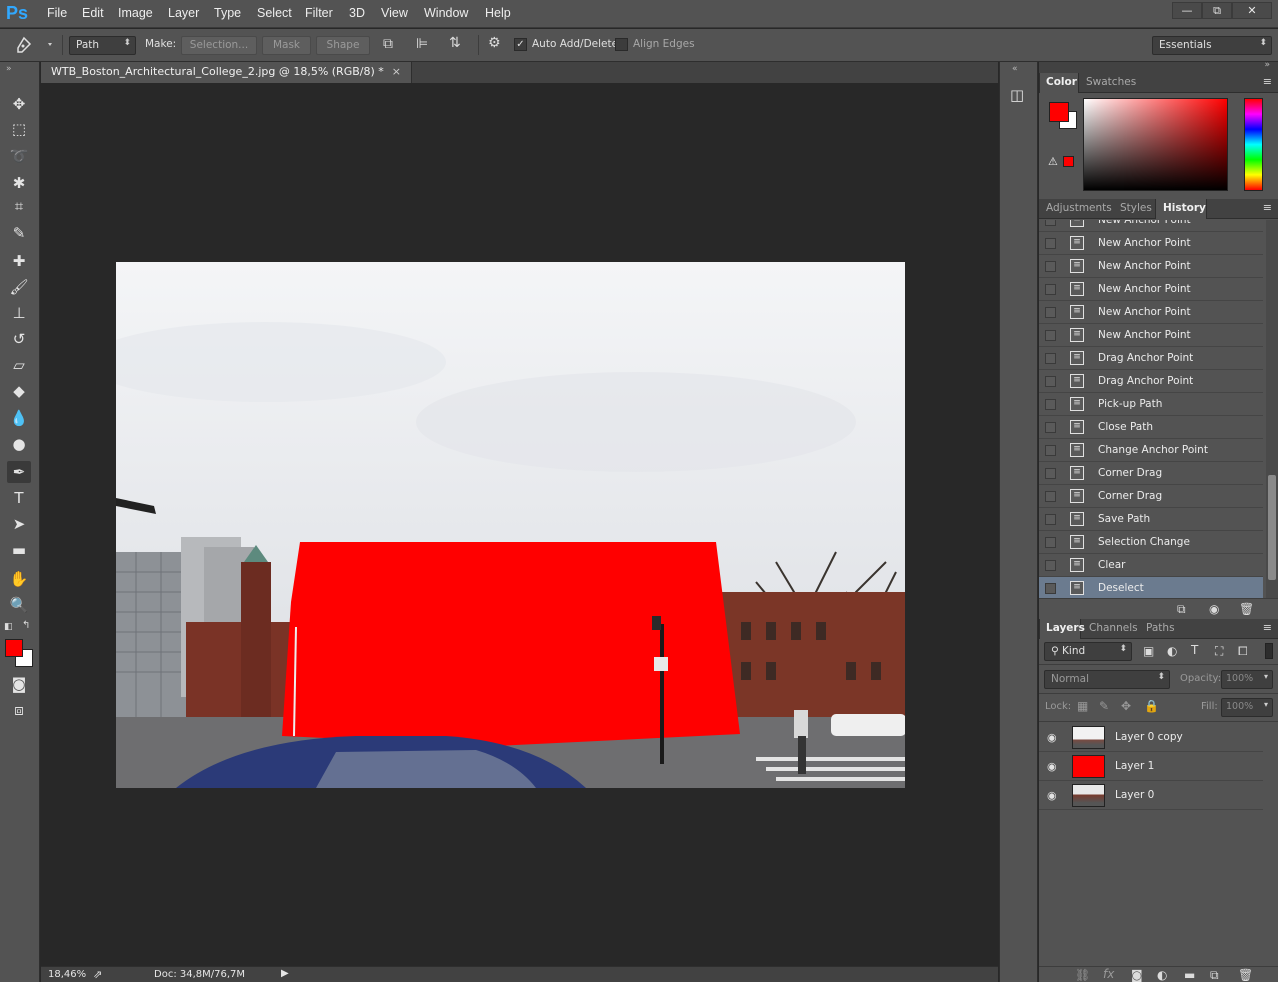 The image size is (1278, 982). I want to click on tab-swatches: Swatches, so click(1111, 82).